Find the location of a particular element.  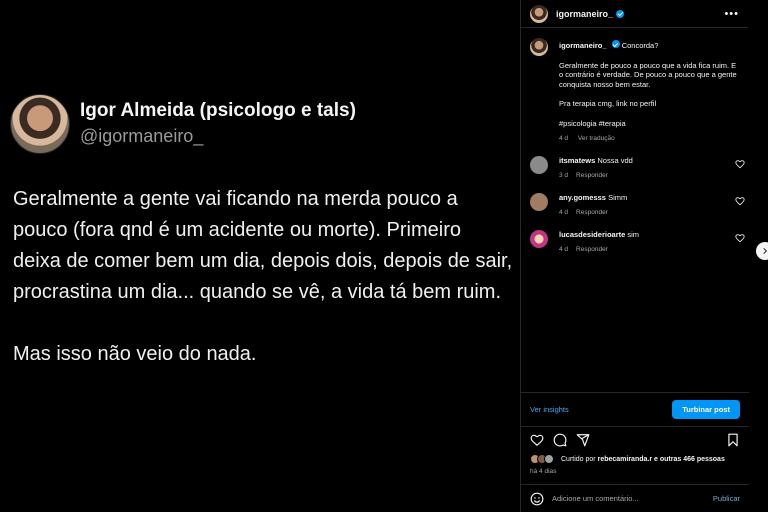

view-insights-link: Ver insights is located at coordinates (549, 409).